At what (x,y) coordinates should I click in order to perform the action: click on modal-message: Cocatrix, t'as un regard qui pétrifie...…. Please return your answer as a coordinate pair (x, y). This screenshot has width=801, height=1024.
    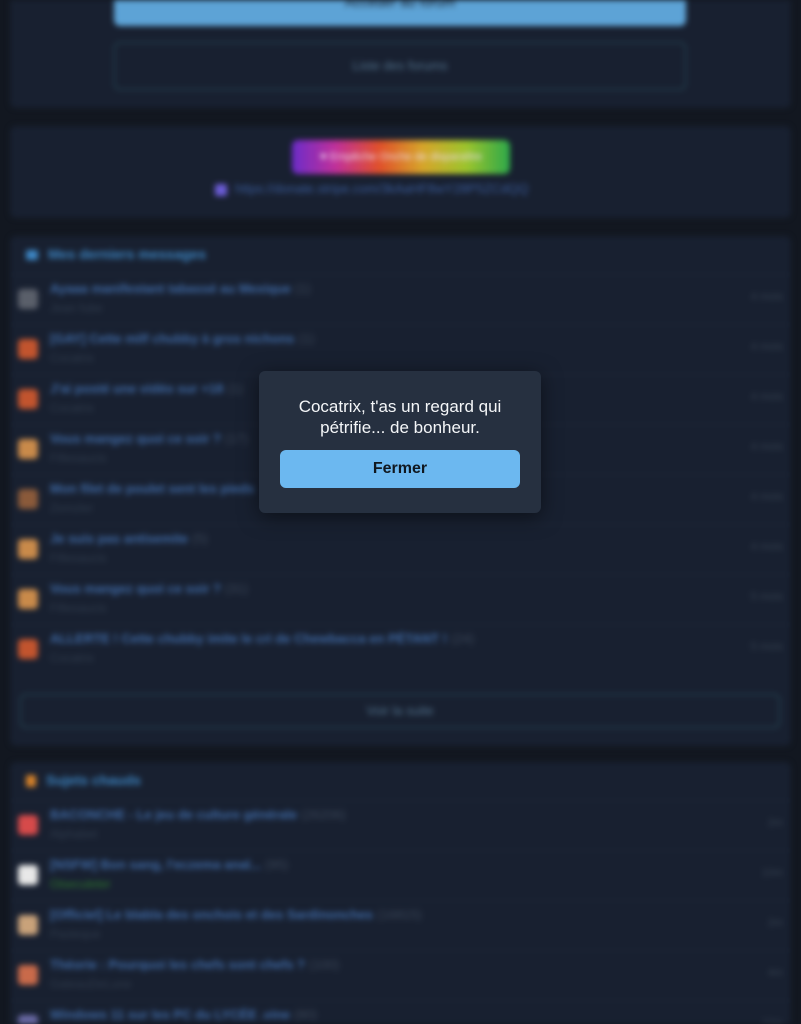
    Looking at the image, I should click on (400, 417).